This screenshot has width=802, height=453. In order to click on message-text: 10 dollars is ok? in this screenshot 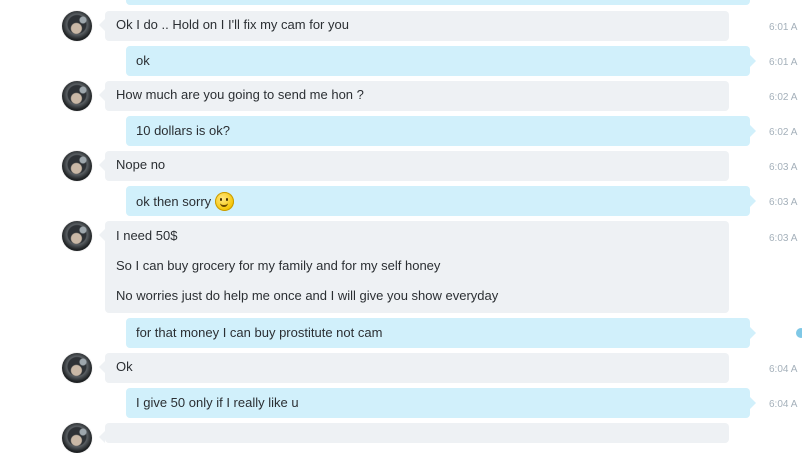, I will do `click(183, 130)`.